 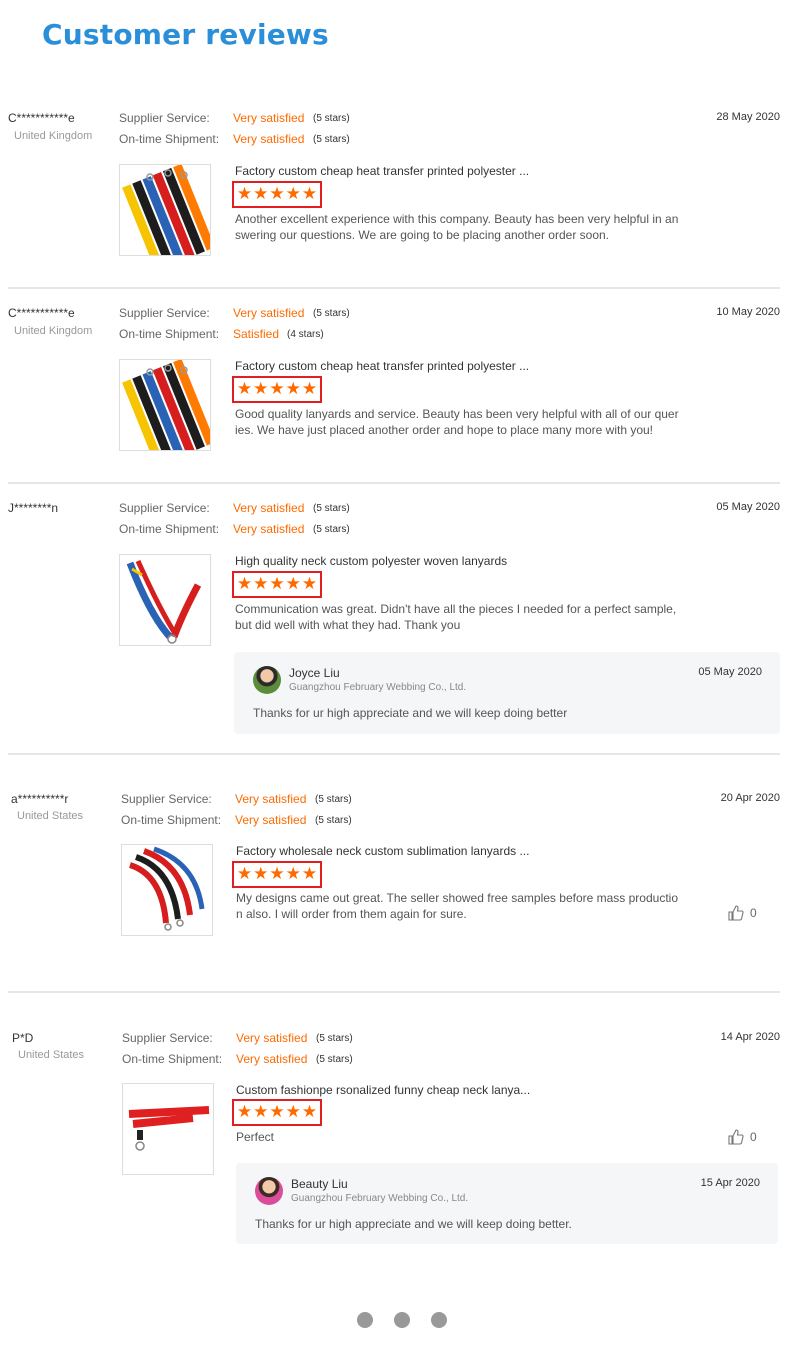 I want to click on reply-date: 15 Apr 2020, so click(x=730, y=1183).